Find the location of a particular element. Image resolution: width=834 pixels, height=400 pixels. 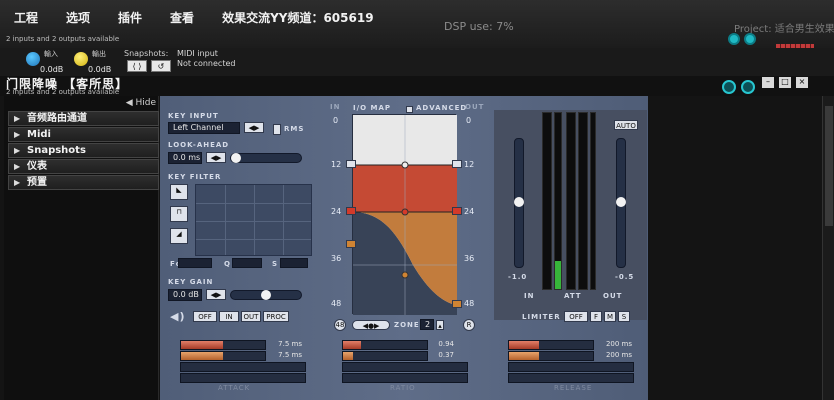

limiter-label: LIMITER is located at coordinates (541, 317).